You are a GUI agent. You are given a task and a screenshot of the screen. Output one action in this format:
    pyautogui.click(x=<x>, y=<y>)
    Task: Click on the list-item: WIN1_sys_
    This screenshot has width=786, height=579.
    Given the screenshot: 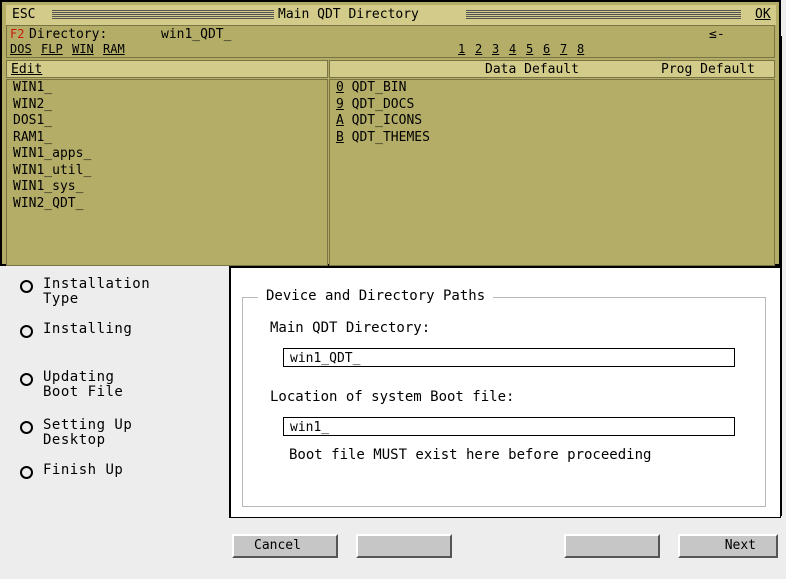 What is the action you would take?
    pyautogui.click(x=167, y=187)
    